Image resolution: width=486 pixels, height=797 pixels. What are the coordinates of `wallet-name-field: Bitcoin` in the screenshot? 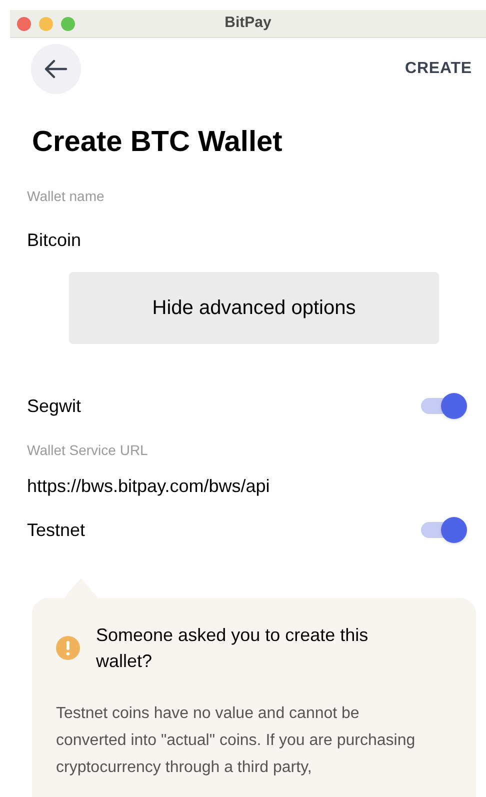 It's located at (248, 240).